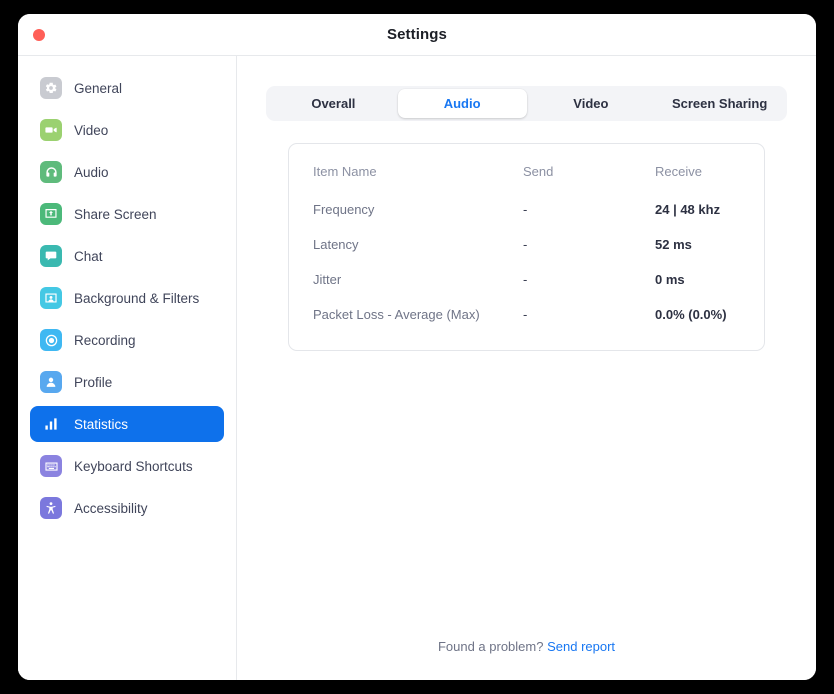 Image resolution: width=834 pixels, height=694 pixels. I want to click on close-icon, so click(39, 35).